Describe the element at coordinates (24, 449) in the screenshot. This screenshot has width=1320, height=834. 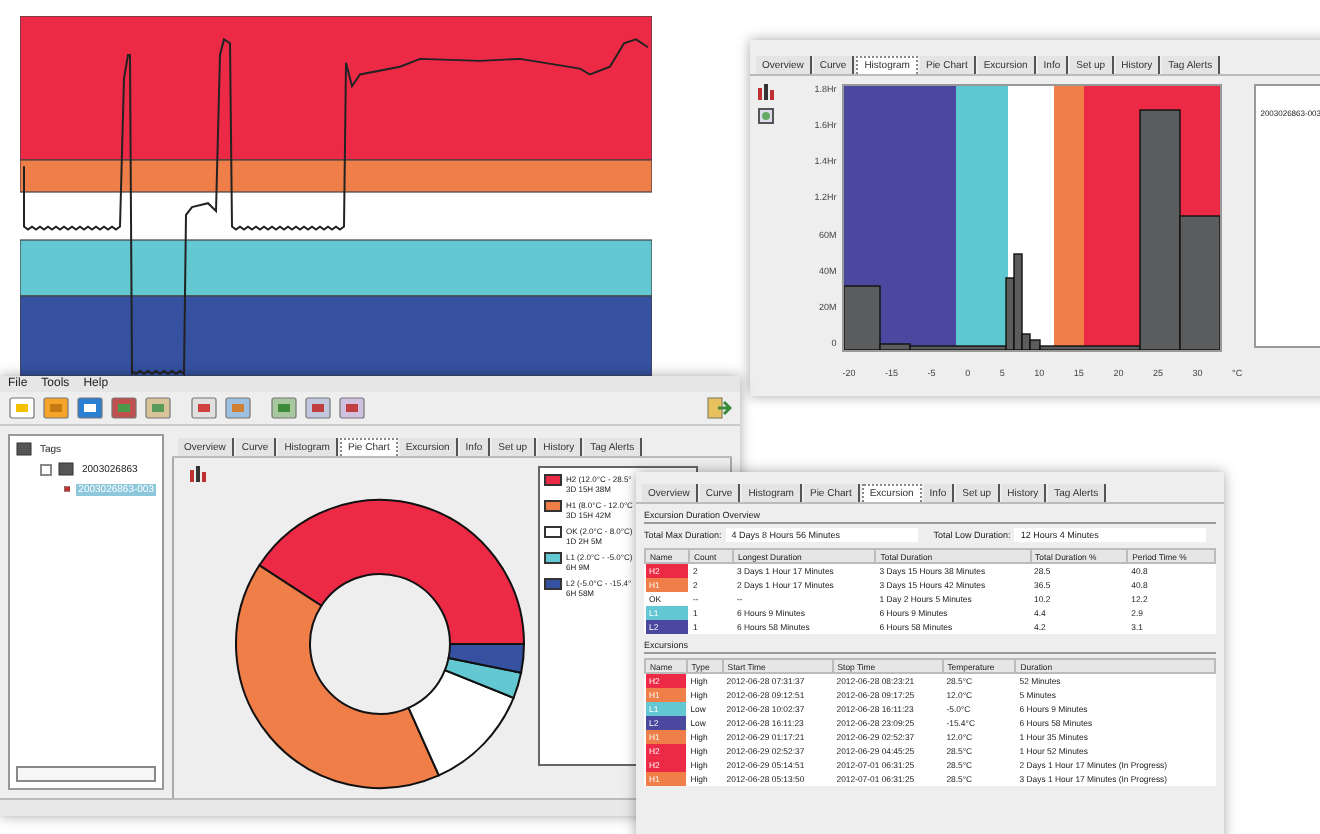
I see `tag-icon` at that location.